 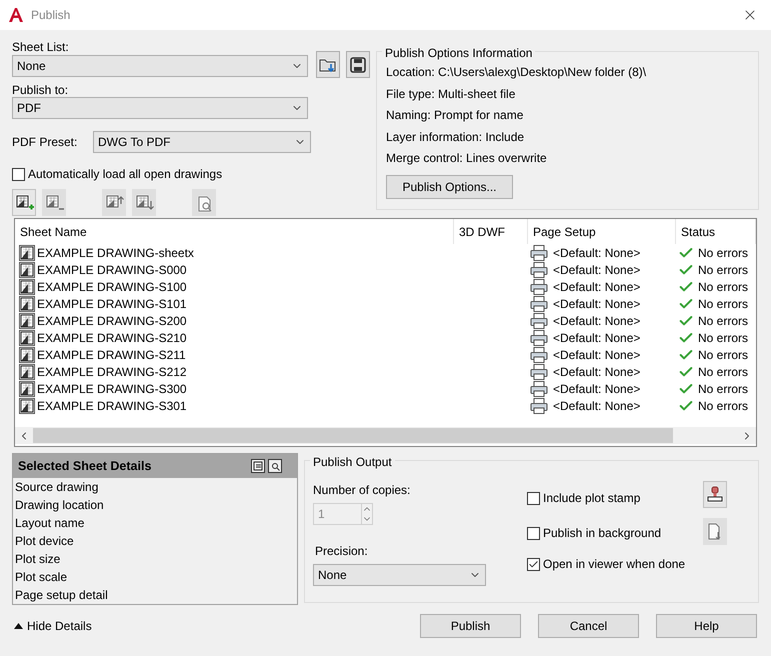 I want to click on sheet-list-label: Sheet List:, so click(x=41, y=46).